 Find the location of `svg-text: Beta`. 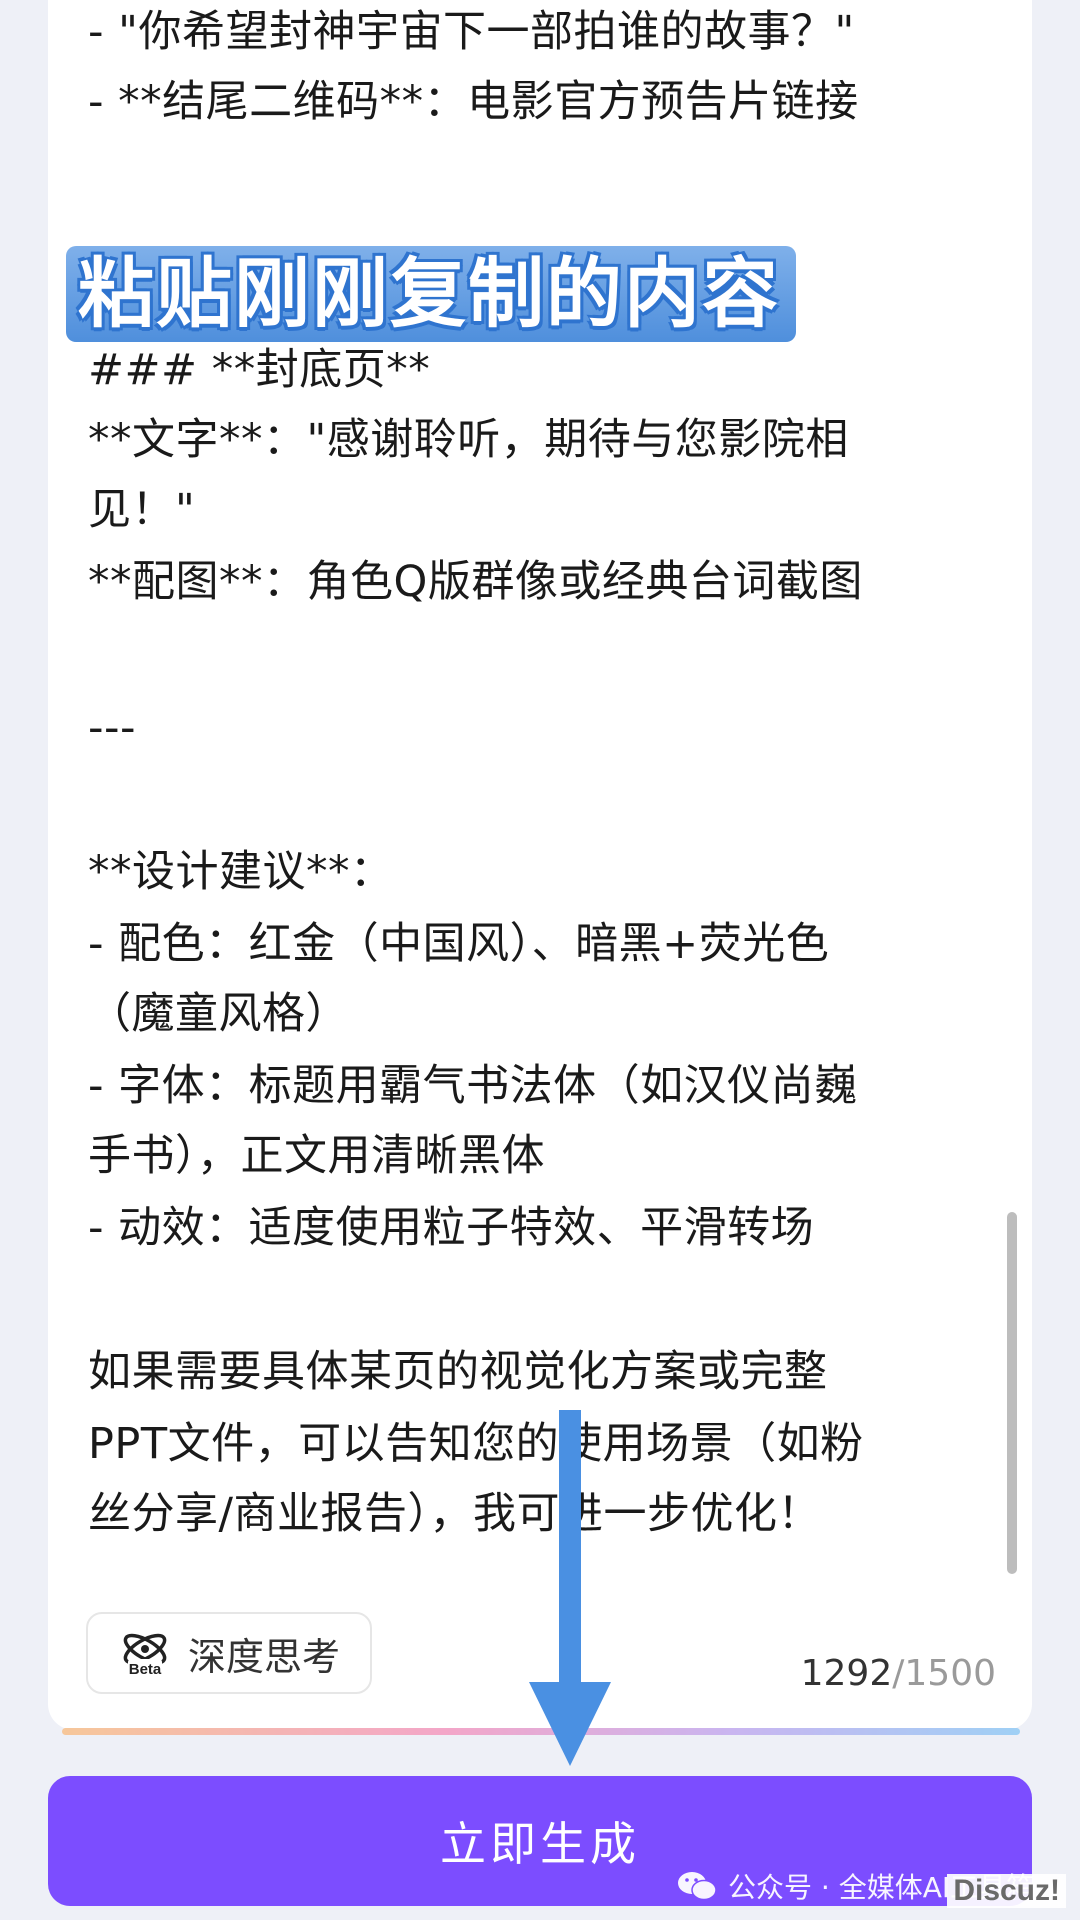

svg-text: Beta is located at coordinates (145, 1669).